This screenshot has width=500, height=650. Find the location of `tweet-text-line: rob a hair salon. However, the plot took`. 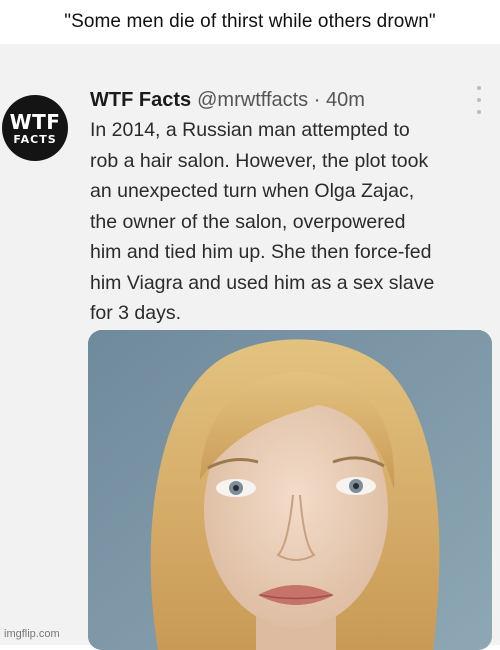

tweet-text-line: rob a hair salon. However, the plot took is located at coordinates (259, 160).